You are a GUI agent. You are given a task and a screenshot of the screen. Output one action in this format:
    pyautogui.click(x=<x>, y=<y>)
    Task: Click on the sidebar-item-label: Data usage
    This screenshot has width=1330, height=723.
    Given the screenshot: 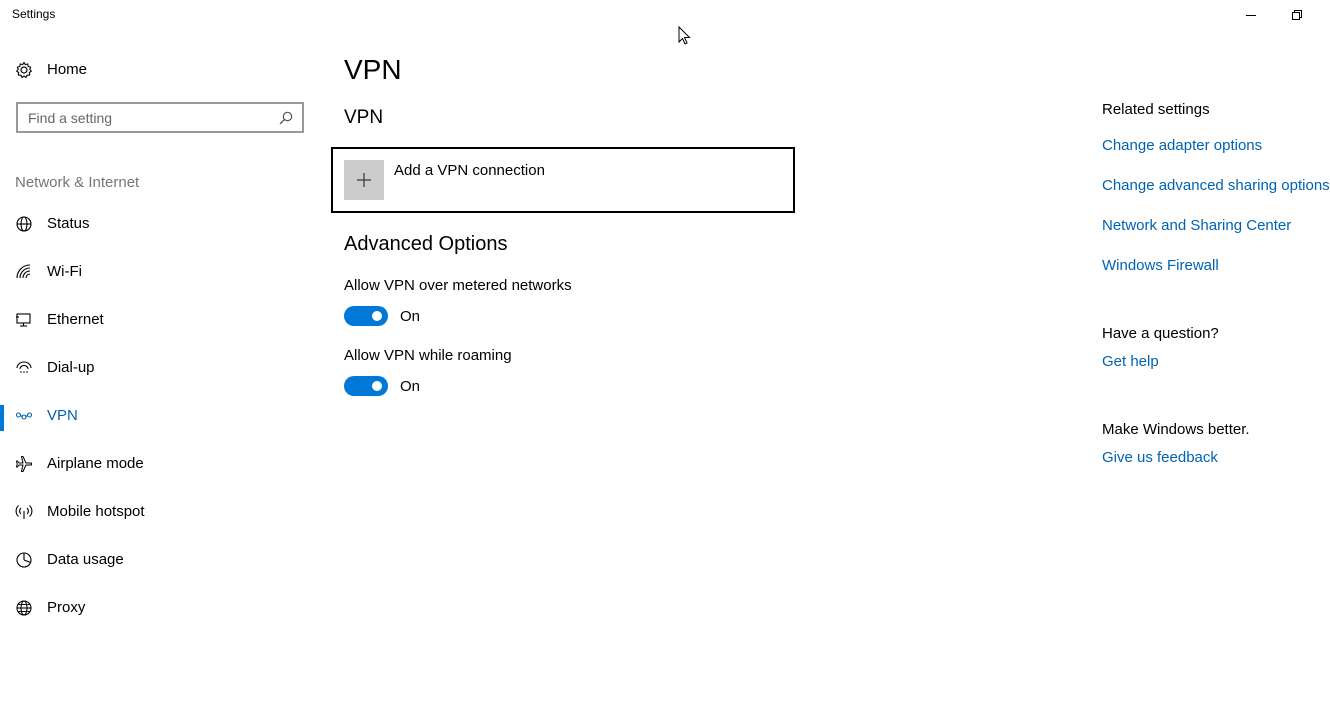 What is the action you would take?
    pyautogui.click(x=85, y=559)
    